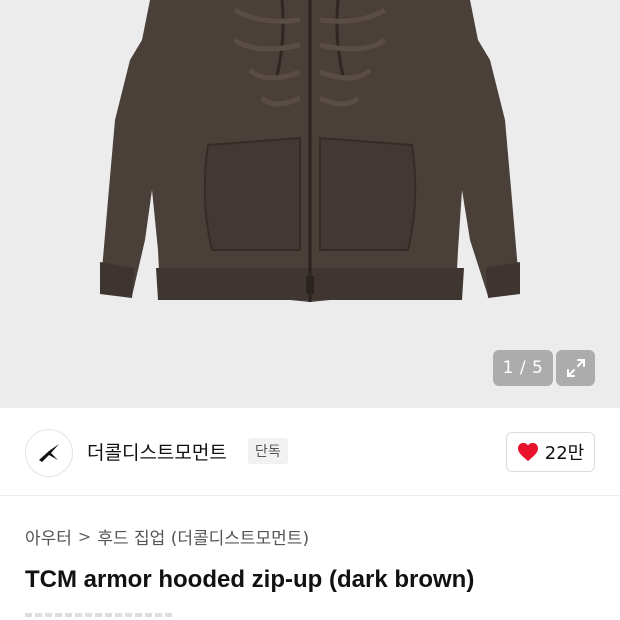 Image resolution: width=620 pixels, height=620 pixels. I want to click on expand-icon, so click(575, 368).